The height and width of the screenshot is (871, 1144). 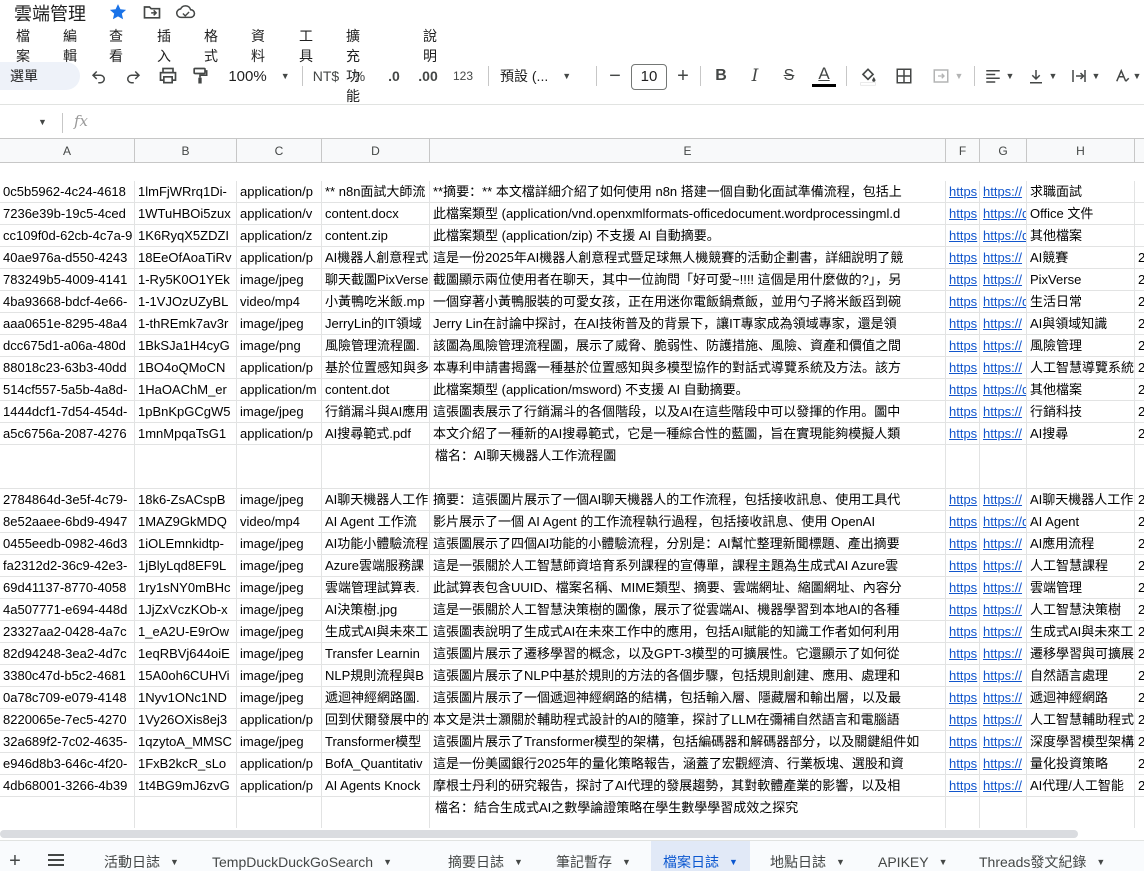 I want to click on cell-b: 1ry1sNY0mBHc, so click(x=186, y=588).